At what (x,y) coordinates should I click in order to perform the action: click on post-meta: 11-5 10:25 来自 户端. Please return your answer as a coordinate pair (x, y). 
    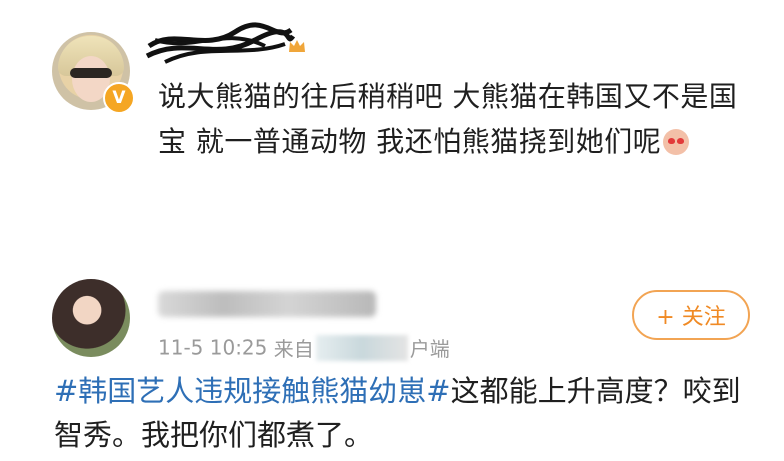
    Looking at the image, I should click on (304, 348).